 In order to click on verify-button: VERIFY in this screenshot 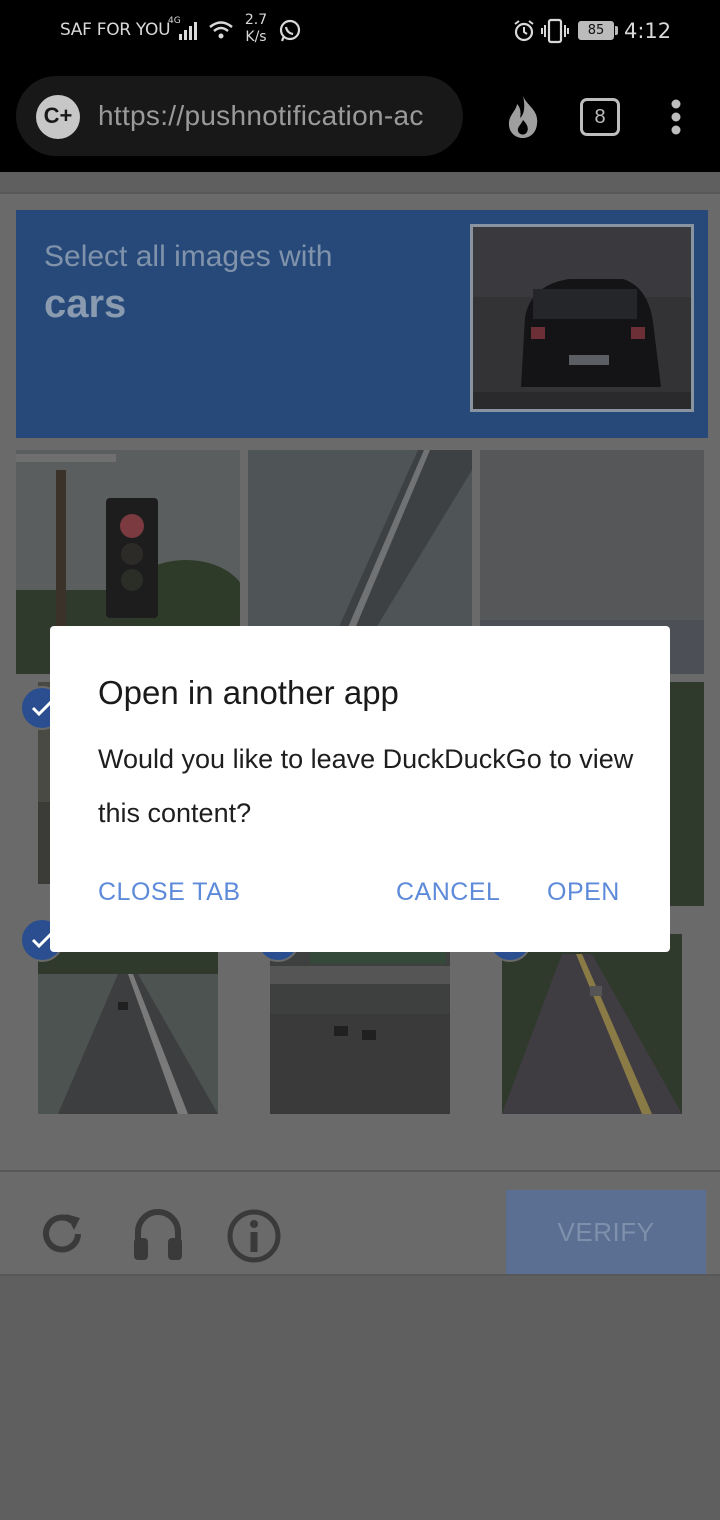, I will do `click(606, 1232)`.